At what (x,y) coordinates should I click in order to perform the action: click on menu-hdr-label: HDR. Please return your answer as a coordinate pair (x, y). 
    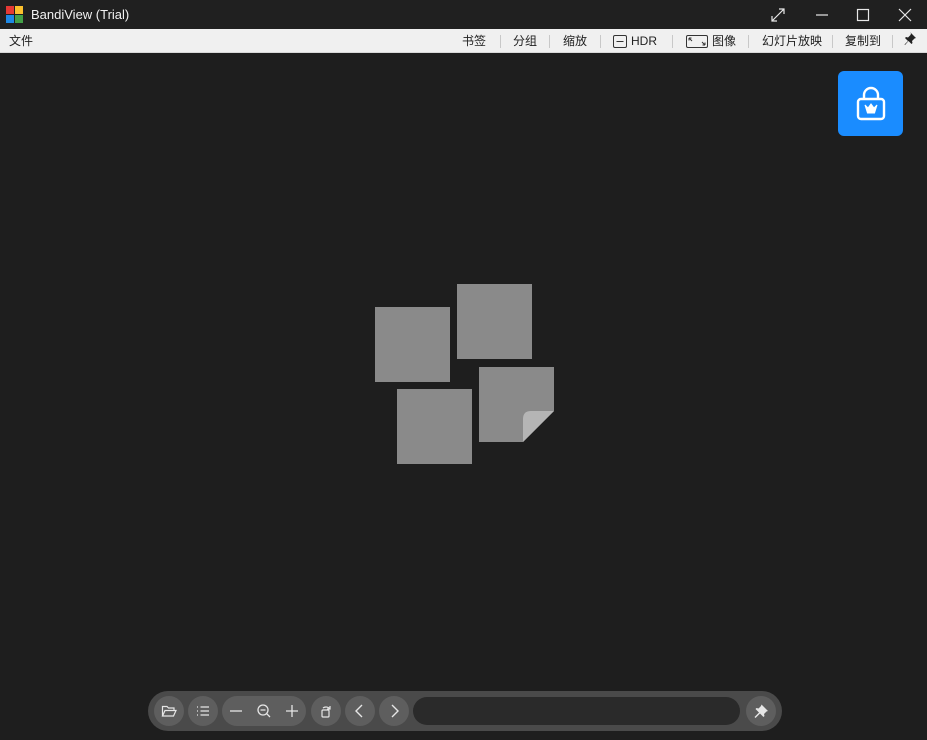
    Looking at the image, I should click on (644, 41).